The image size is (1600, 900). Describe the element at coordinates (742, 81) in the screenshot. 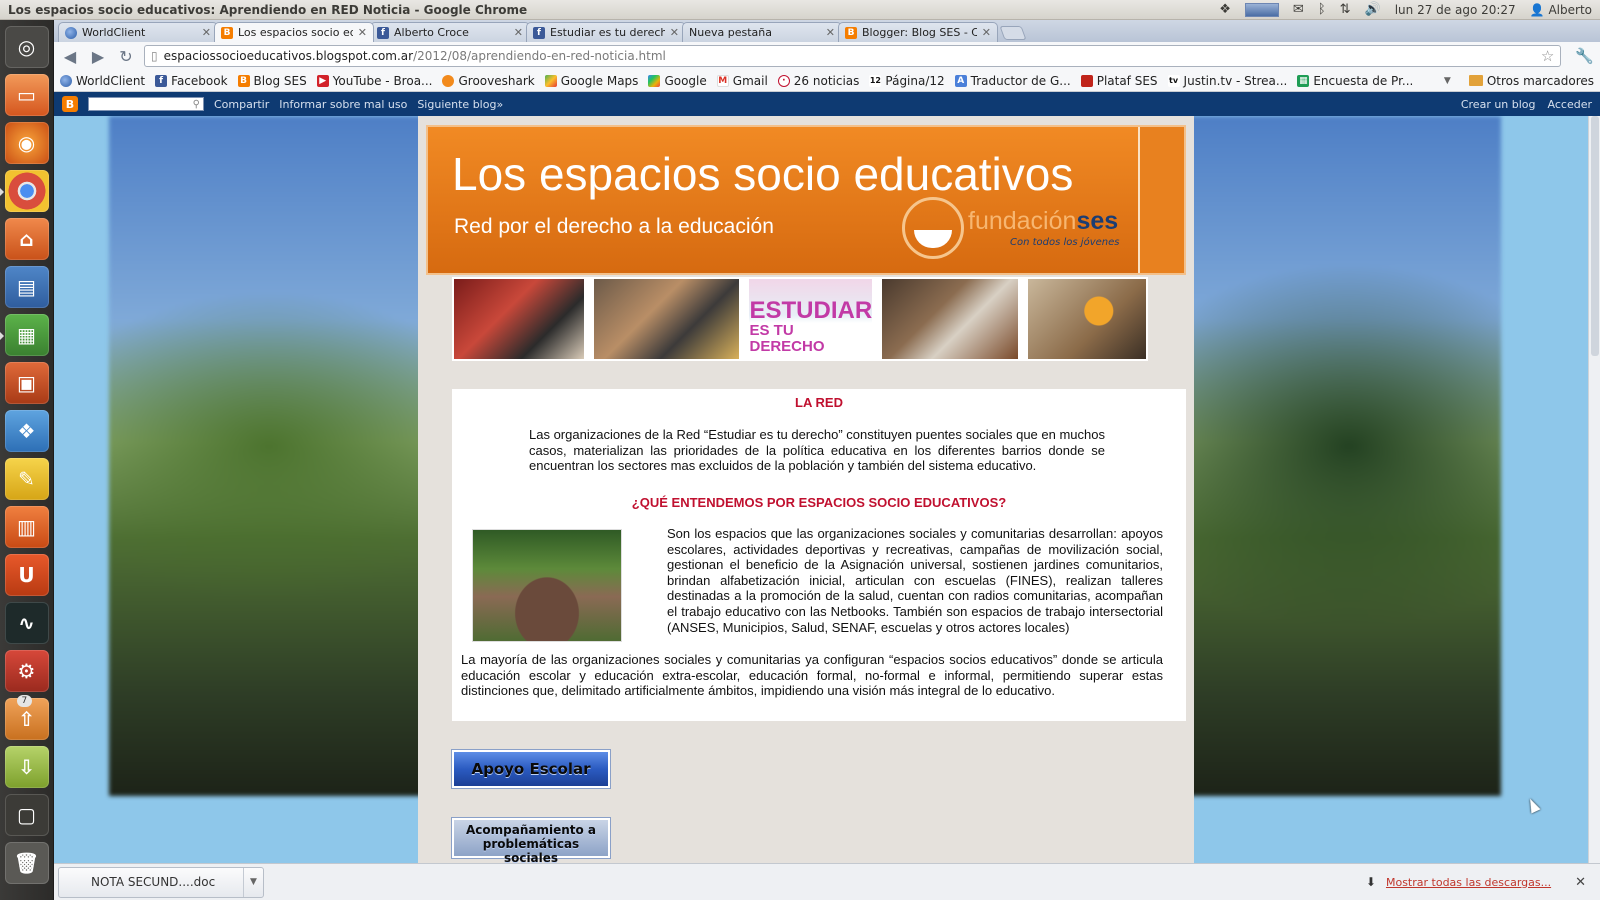

I see `bookmark-gmail: M Gmail` at that location.